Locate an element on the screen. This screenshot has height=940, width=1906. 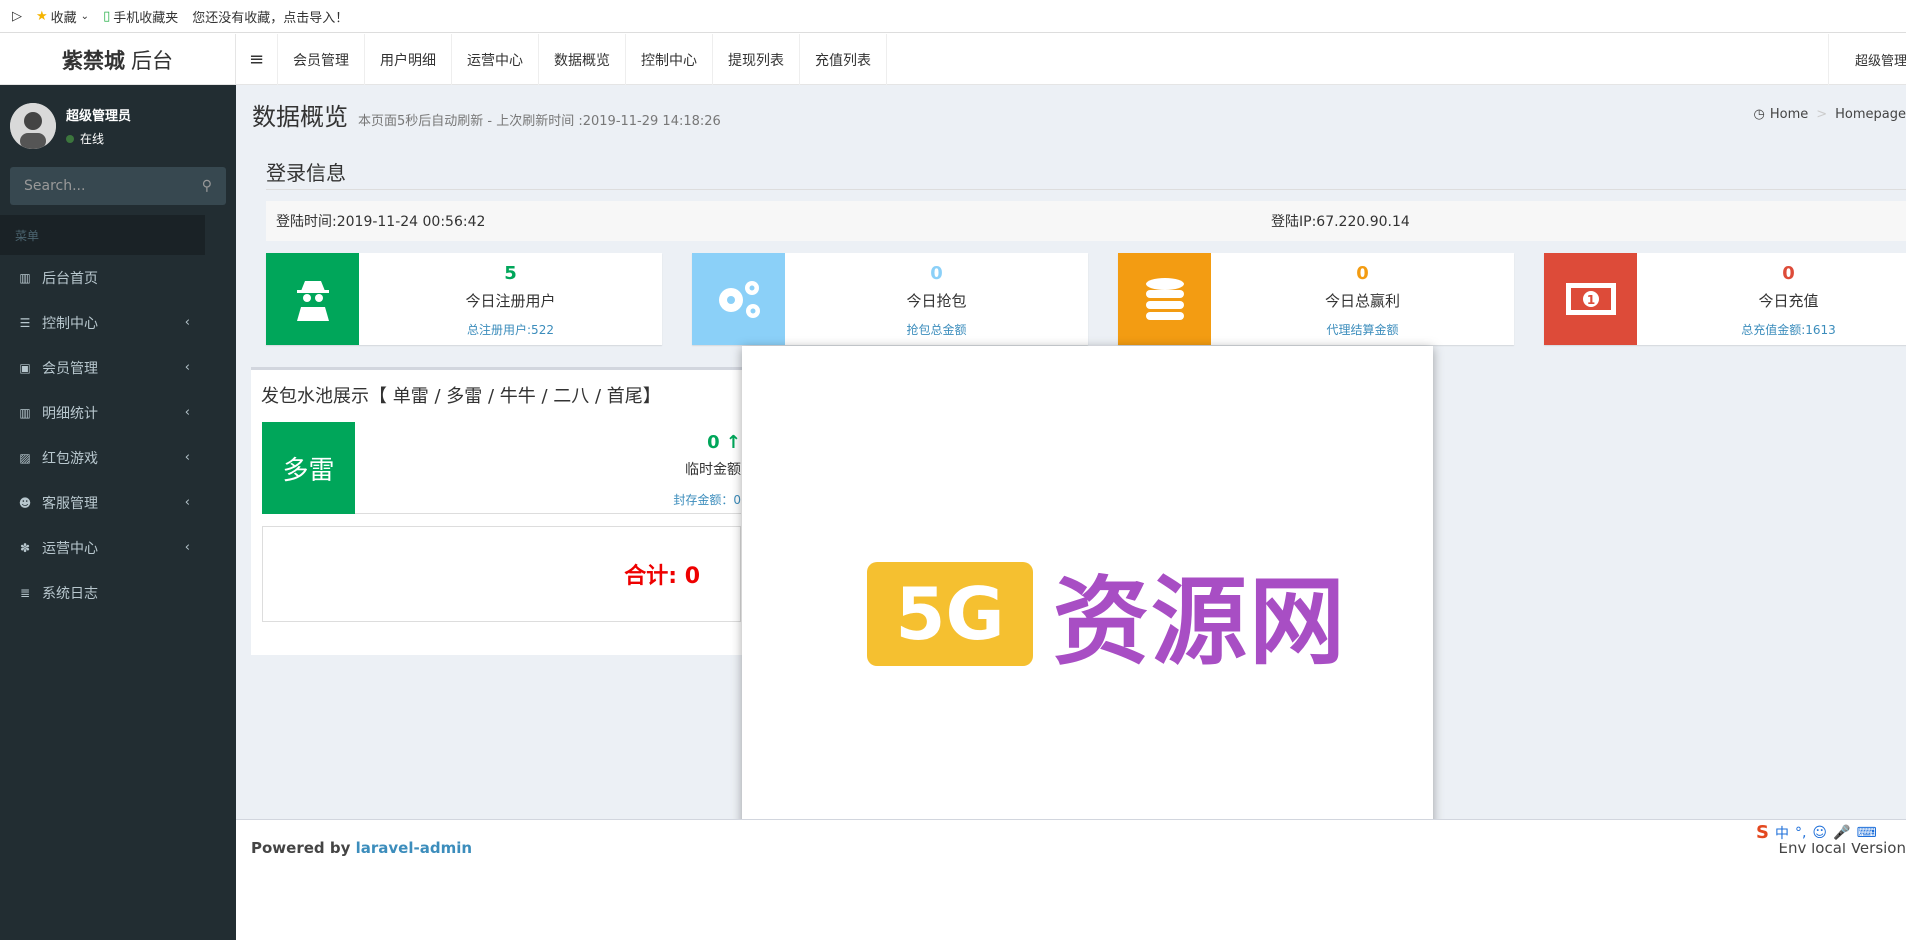
logo: 紫禁城 后台 is located at coordinates (118, 59).